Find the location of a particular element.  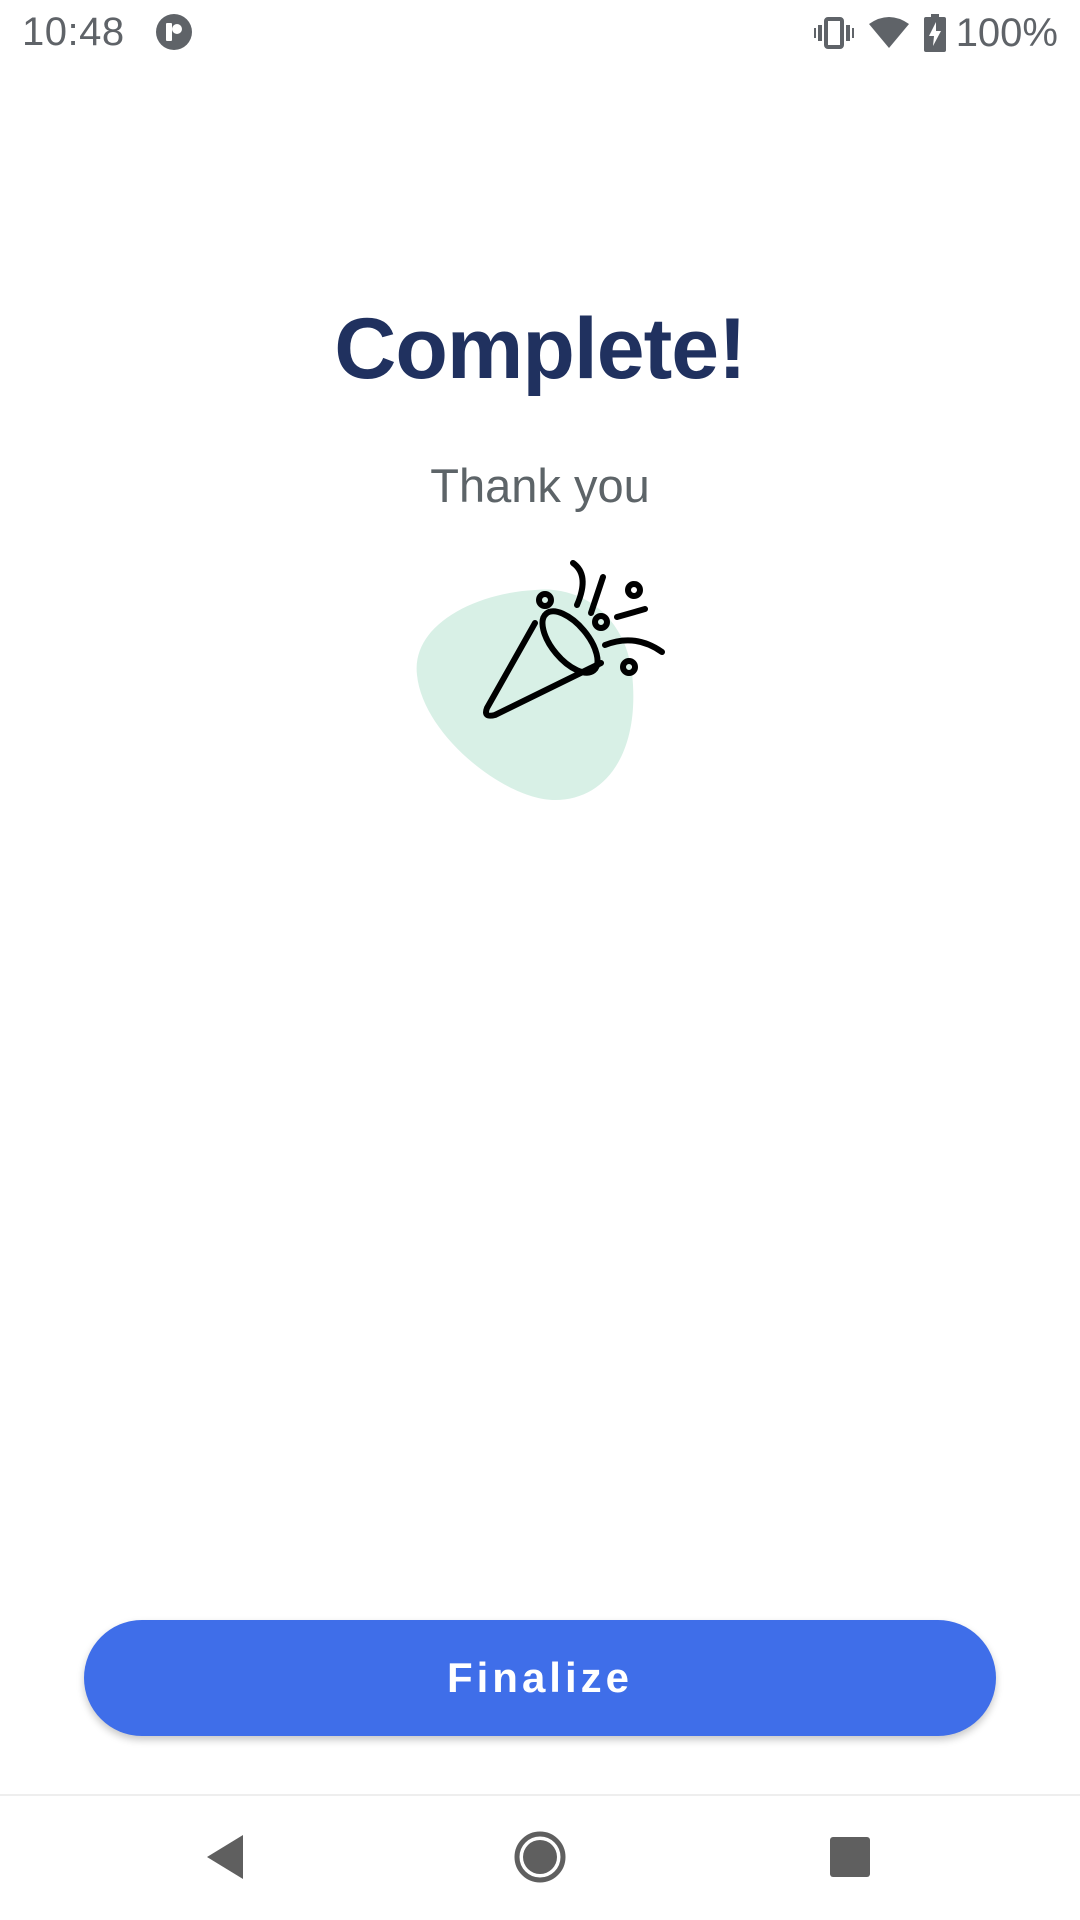

battery-charging-icon is located at coordinates (934, 33).